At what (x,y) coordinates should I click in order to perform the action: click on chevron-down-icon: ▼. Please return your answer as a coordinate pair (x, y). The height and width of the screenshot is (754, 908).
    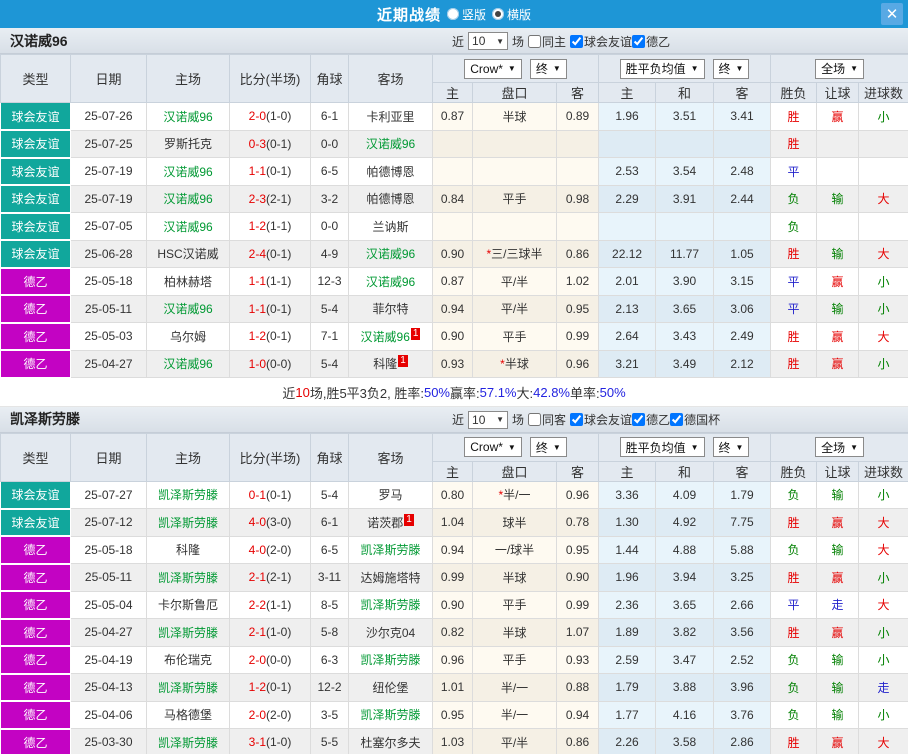
    Looking at the image, I should click on (694, 68).